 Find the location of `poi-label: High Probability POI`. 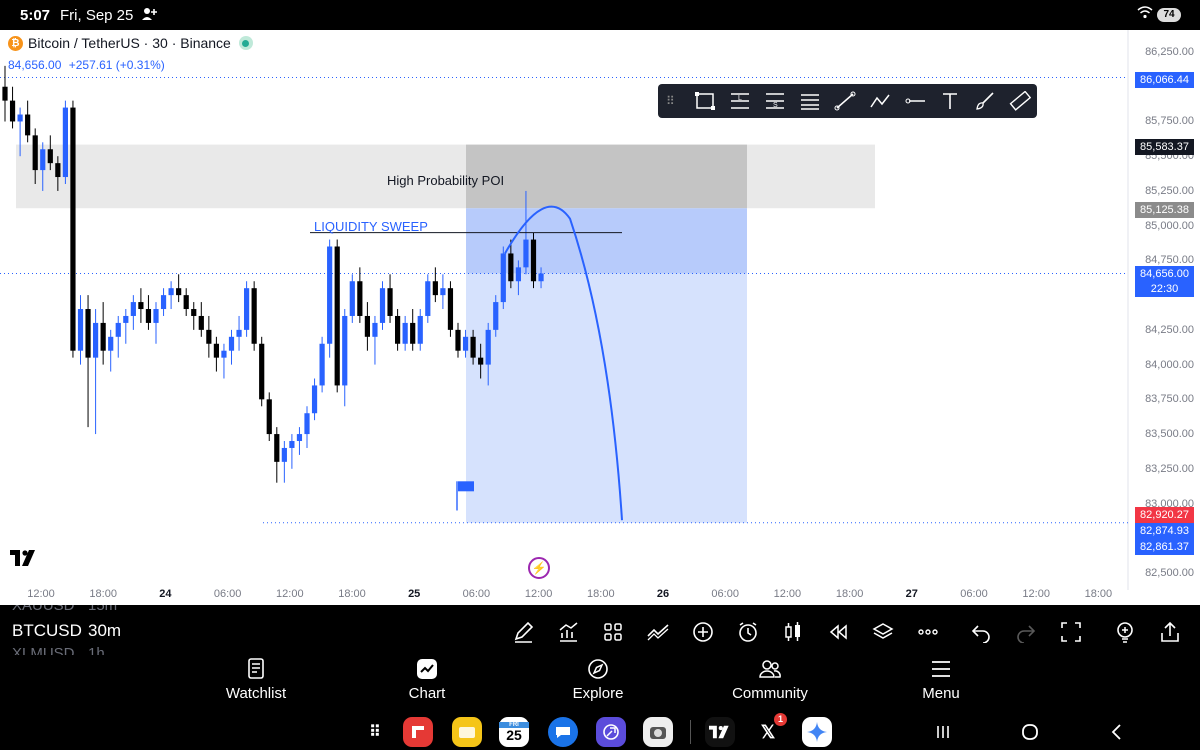

poi-label: High Probability POI is located at coordinates (445, 180).